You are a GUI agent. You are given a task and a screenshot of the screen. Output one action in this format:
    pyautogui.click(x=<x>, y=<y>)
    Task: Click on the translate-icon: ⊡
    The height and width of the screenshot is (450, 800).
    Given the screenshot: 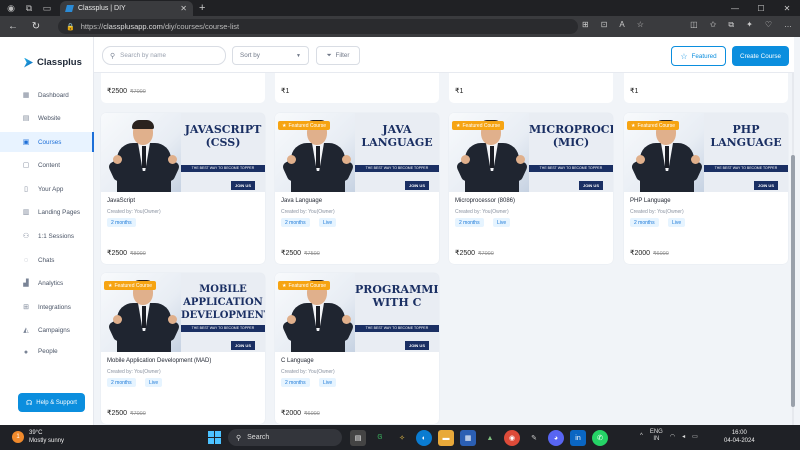 What is the action you would take?
    pyautogui.click(x=604, y=24)
    